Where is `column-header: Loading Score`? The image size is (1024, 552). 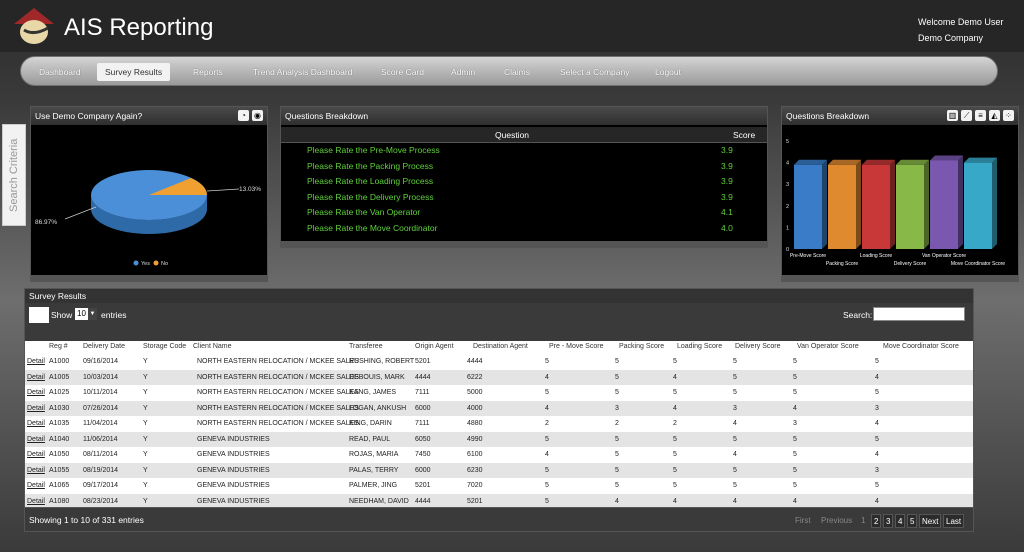 column-header: Loading Score is located at coordinates (699, 346).